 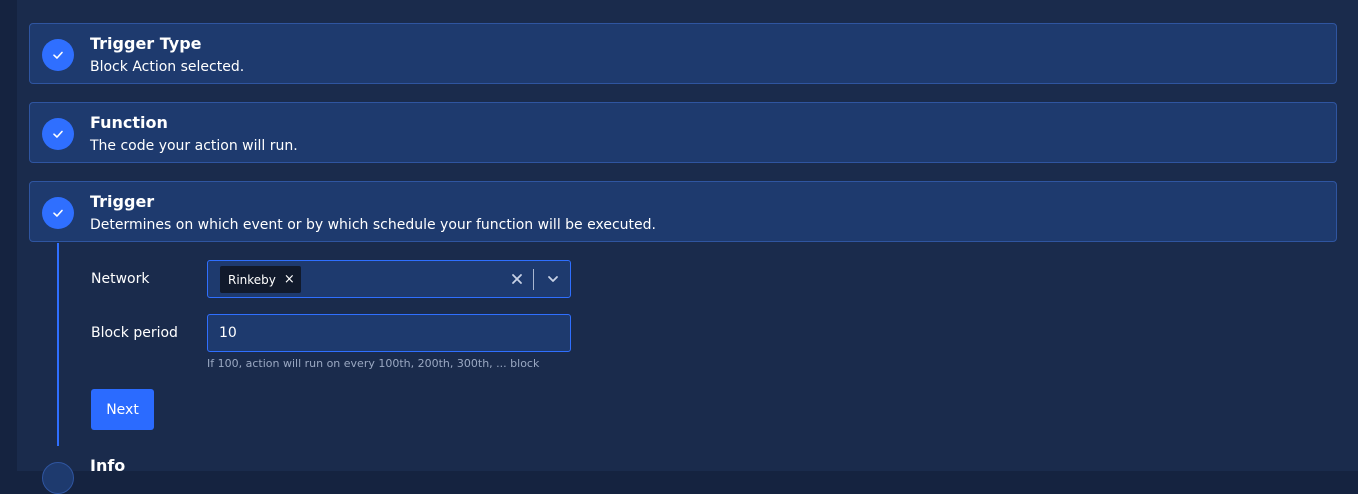 What do you see at coordinates (683, 132) in the screenshot?
I see `step-function: Function The code your action will run.` at bounding box center [683, 132].